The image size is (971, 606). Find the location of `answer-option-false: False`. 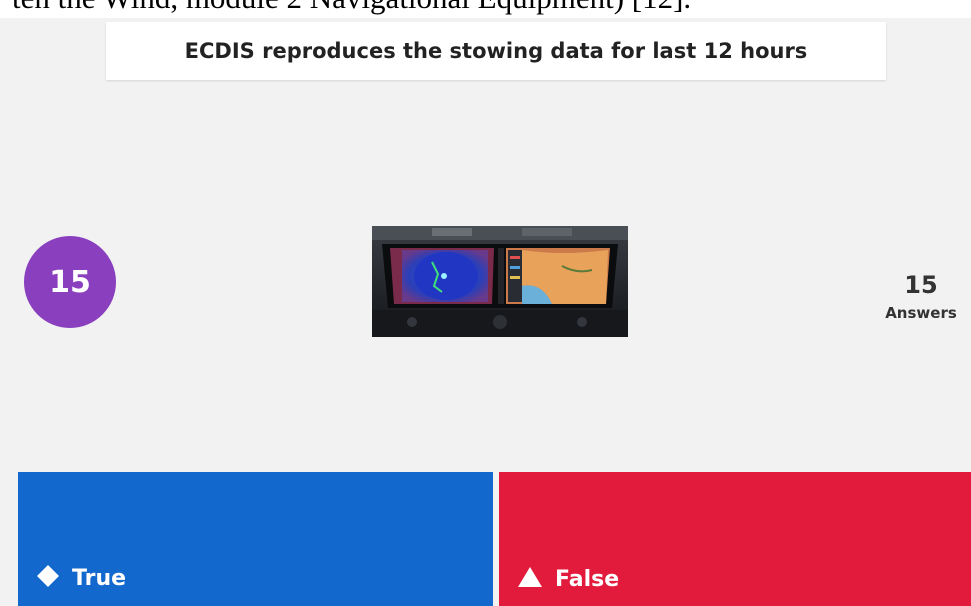

answer-option-false: False is located at coordinates (735, 539).